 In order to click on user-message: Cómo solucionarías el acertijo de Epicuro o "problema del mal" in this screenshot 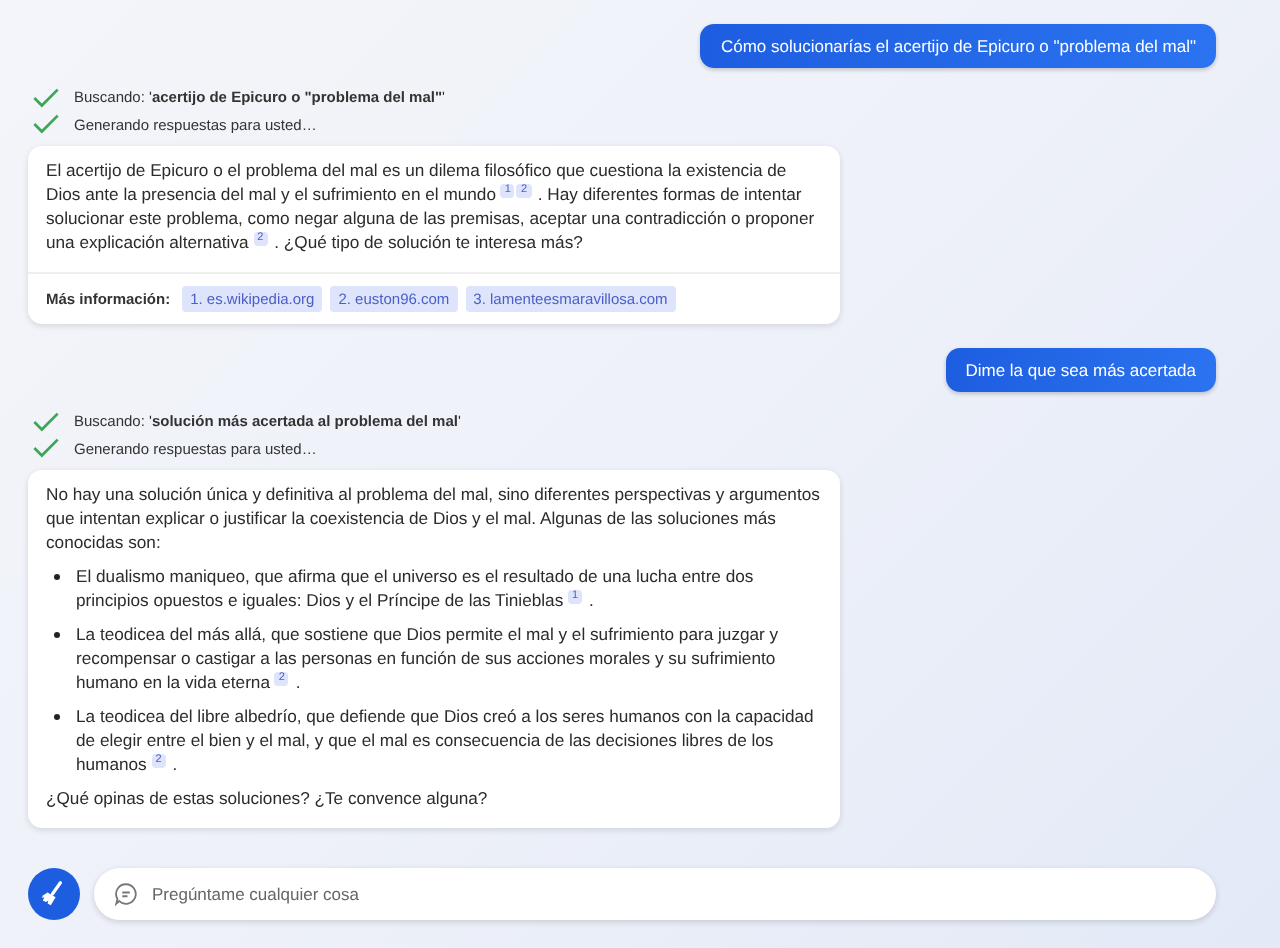, I will do `click(958, 46)`.